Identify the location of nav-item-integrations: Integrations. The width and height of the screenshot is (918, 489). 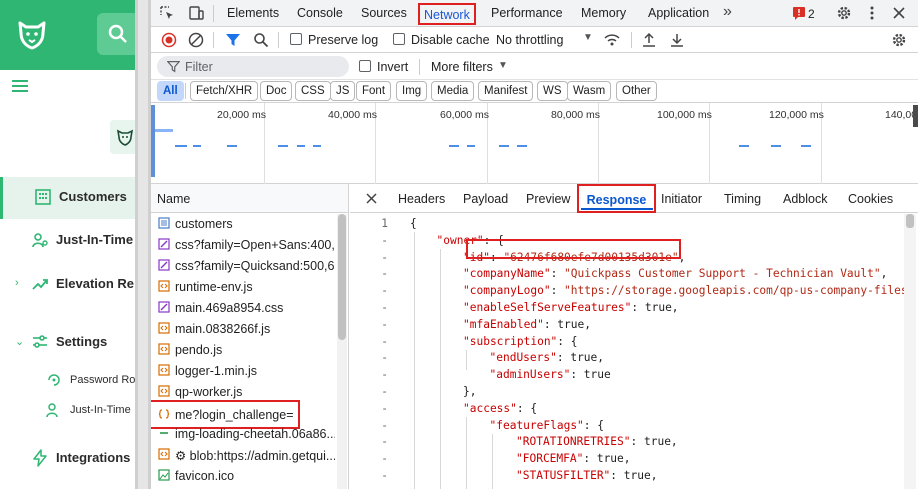
(67, 458).